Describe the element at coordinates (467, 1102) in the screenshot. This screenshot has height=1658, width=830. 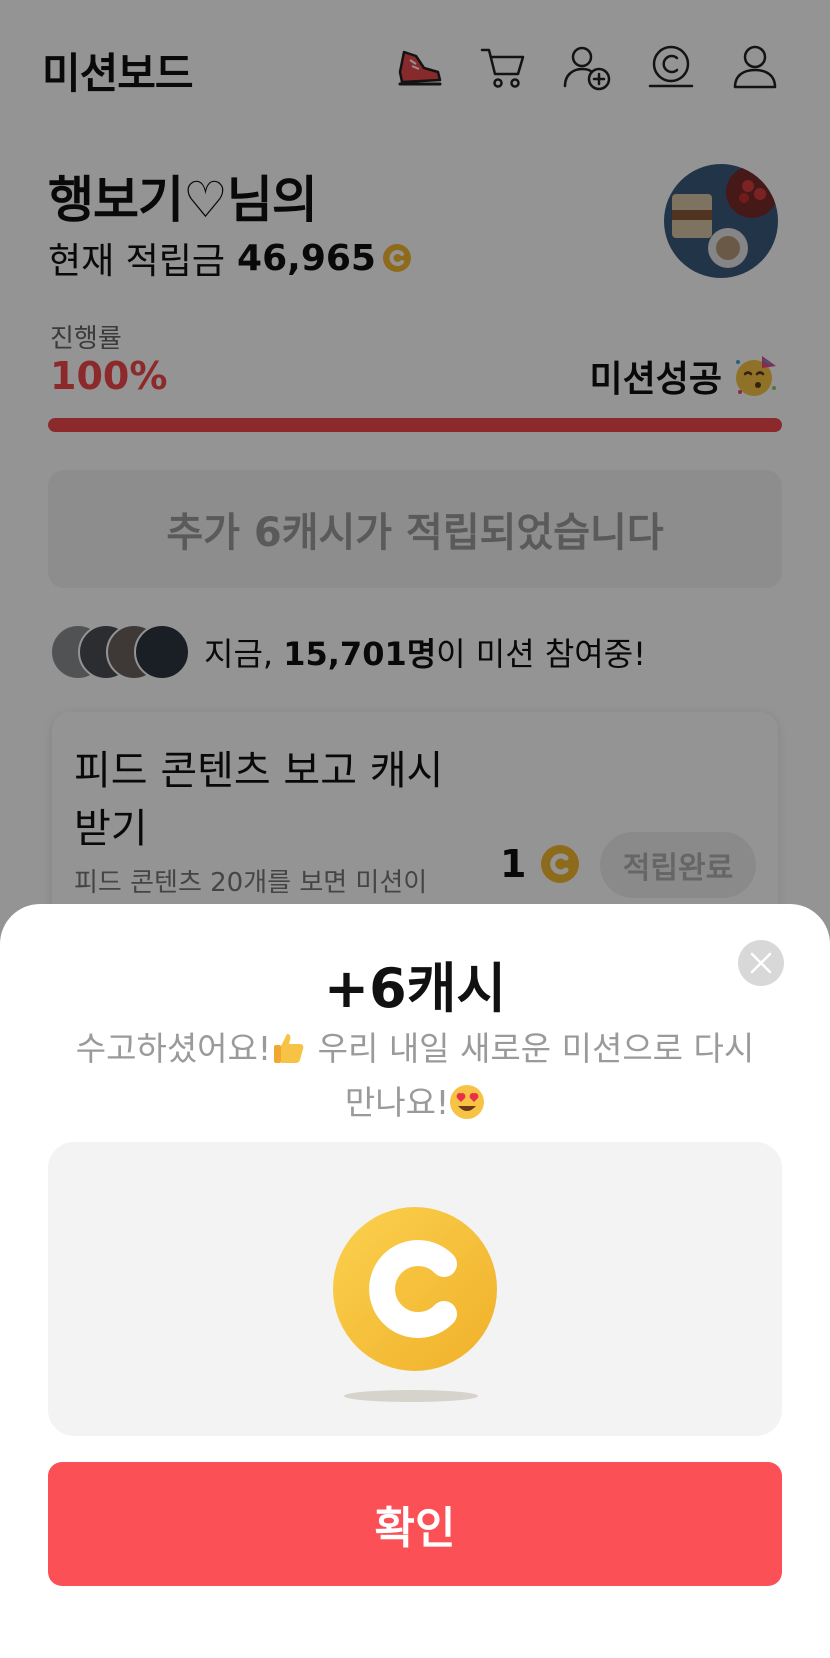
I see `heart-eyes-icon` at that location.